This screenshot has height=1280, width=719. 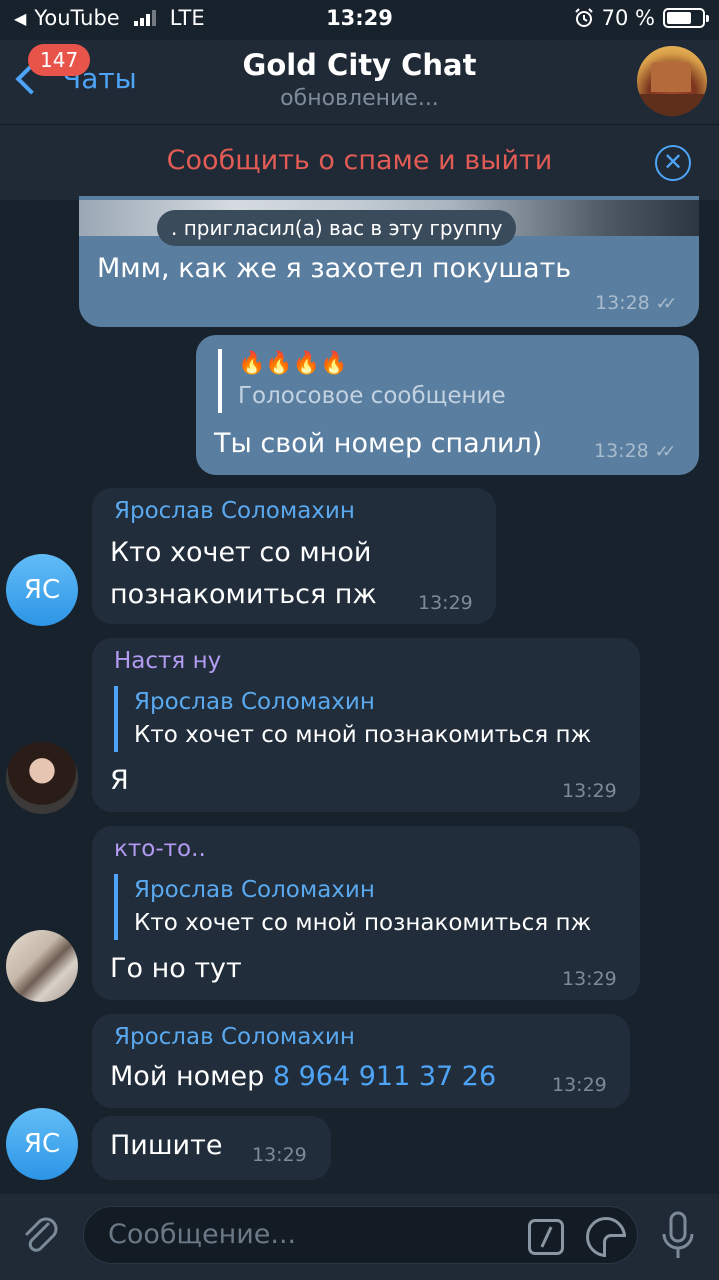 I want to click on input-bar, so click(x=359, y=1237).